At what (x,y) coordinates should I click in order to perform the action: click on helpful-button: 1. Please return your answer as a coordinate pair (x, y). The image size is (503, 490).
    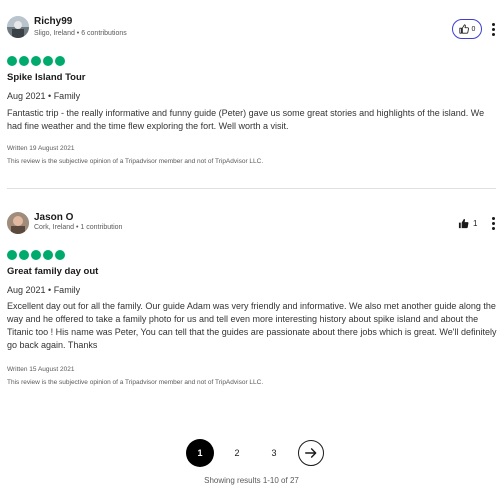
    Looking at the image, I should click on (467, 223).